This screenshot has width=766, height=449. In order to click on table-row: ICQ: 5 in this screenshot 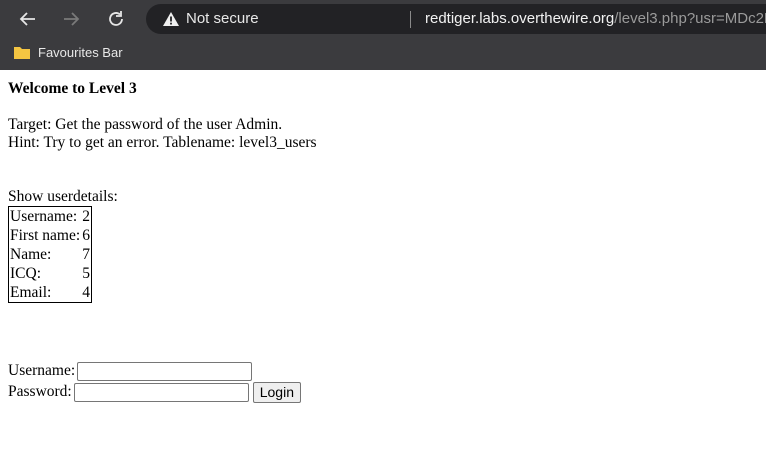, I will do `click(50, 273)`.